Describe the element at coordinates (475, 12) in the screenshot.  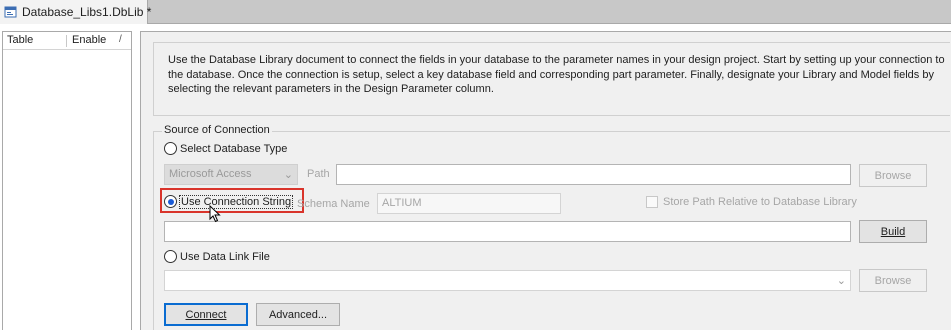
I see `document-tab-bar: Database_Libs1.DbLib *` at that location.